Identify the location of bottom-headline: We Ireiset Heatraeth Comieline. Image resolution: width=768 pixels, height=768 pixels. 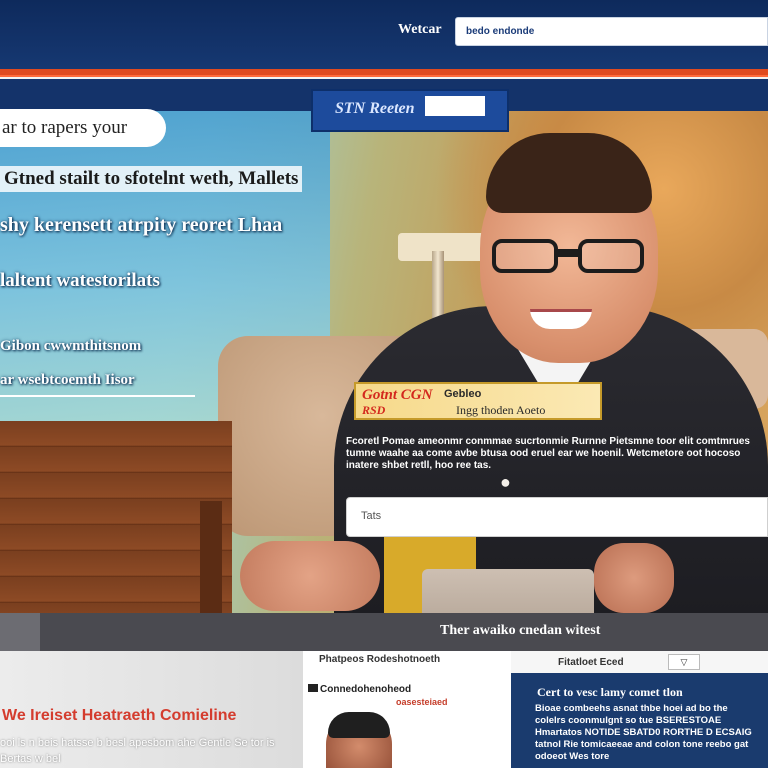
(119, 716).